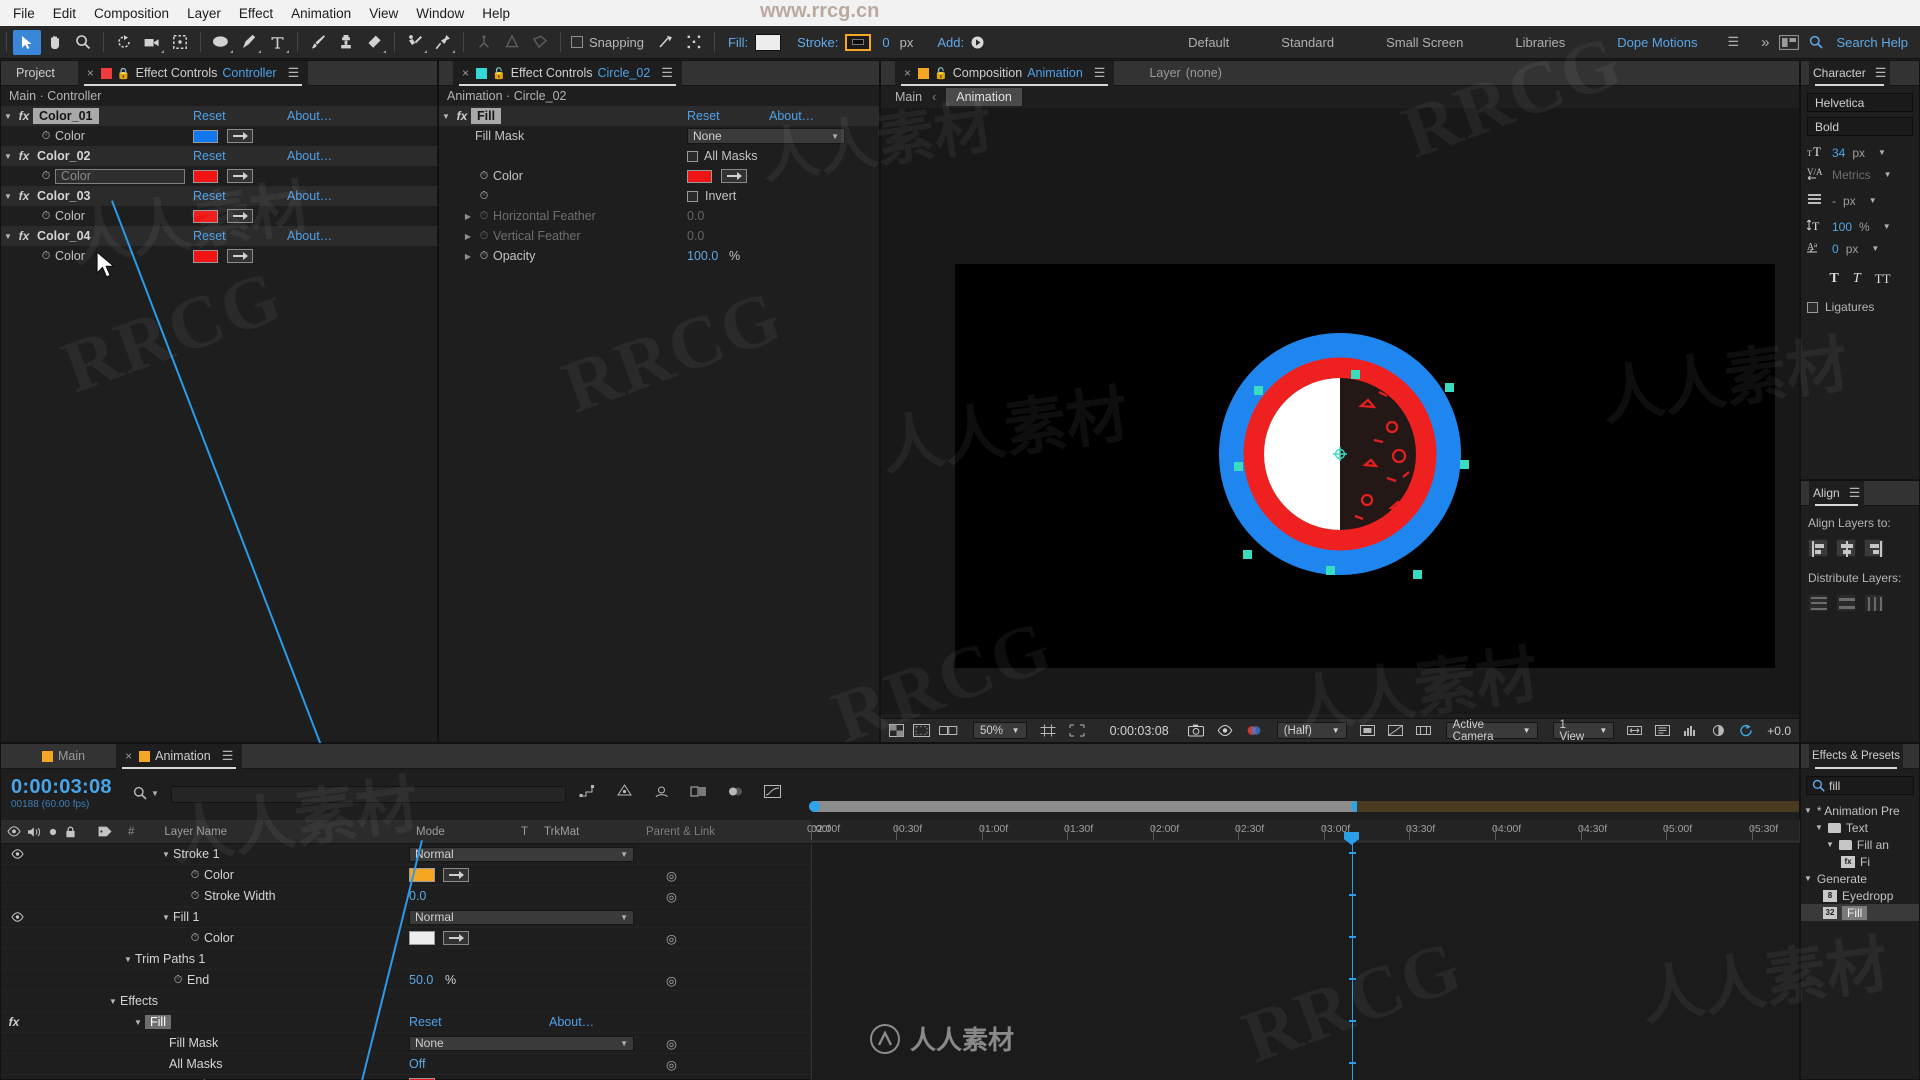 The width and height of the screenshot is (1920, 1080). I want to click on search-input, so click(368, 794).